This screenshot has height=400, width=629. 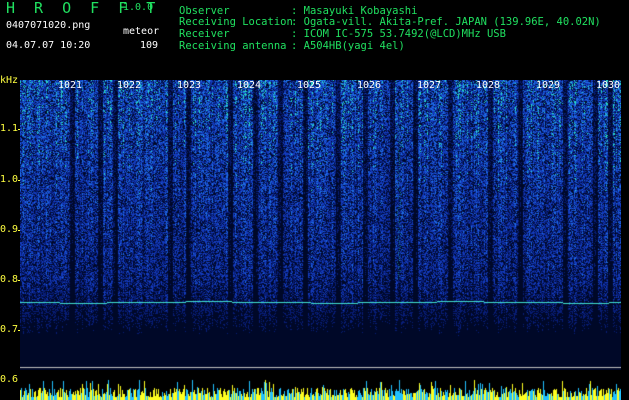 I want to click on info-value-observer: : Masayuki Kobayashi, so click(x=354, y=11).